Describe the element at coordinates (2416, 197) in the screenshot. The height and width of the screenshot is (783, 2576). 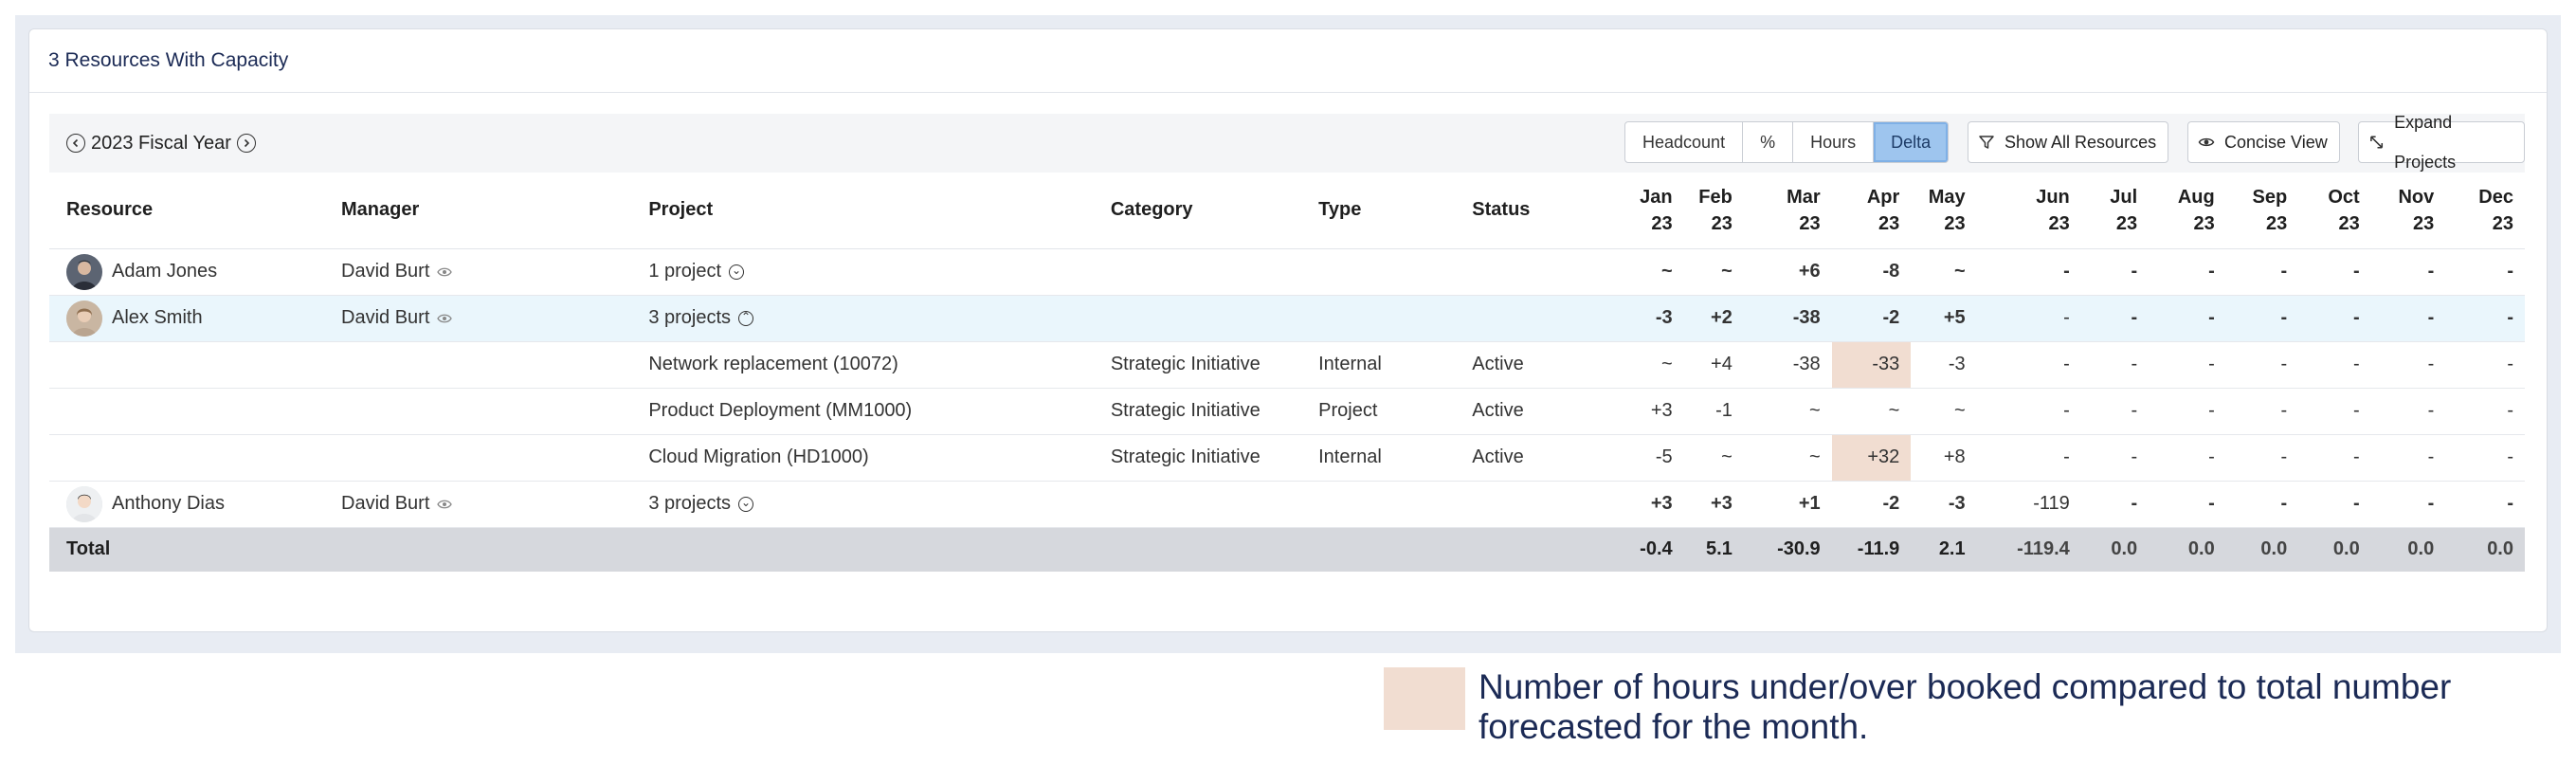
I see `month-name: Nov` at that location.